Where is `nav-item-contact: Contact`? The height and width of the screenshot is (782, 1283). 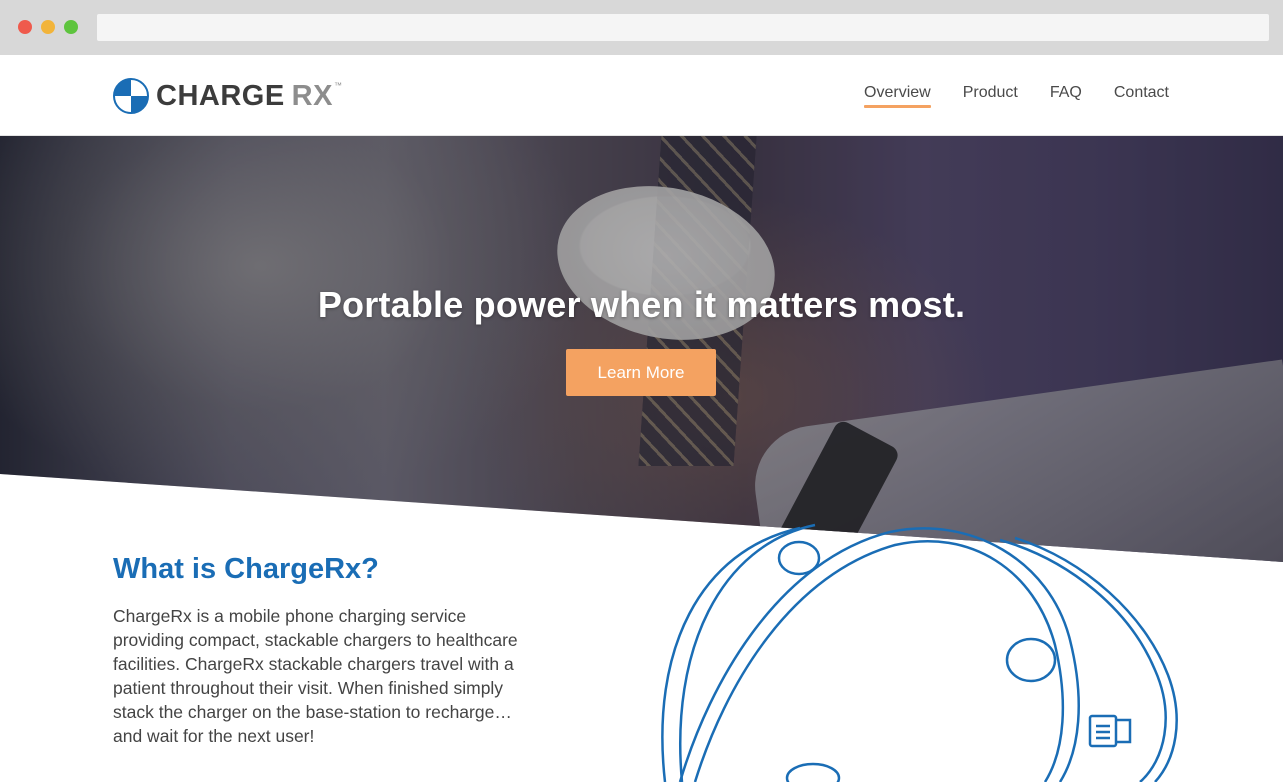
nav-item-contact: Contact is located at coordinates (1141, 96).